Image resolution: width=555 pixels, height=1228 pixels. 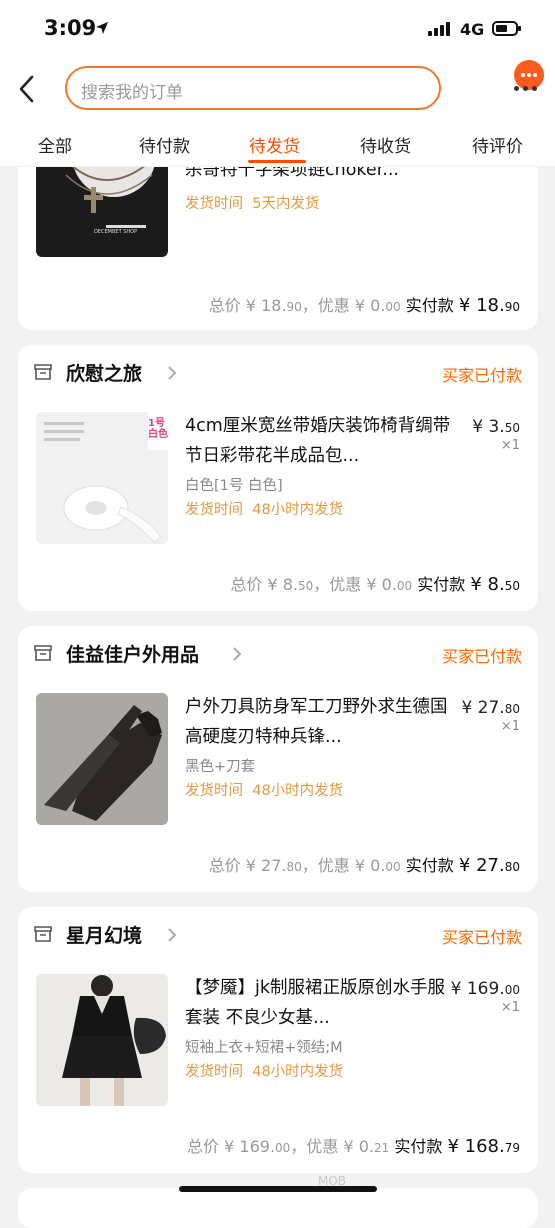 I want to click on order-tabs: 全部 待付款 待发货 待收货 待评价, so click(x=277, y=143).